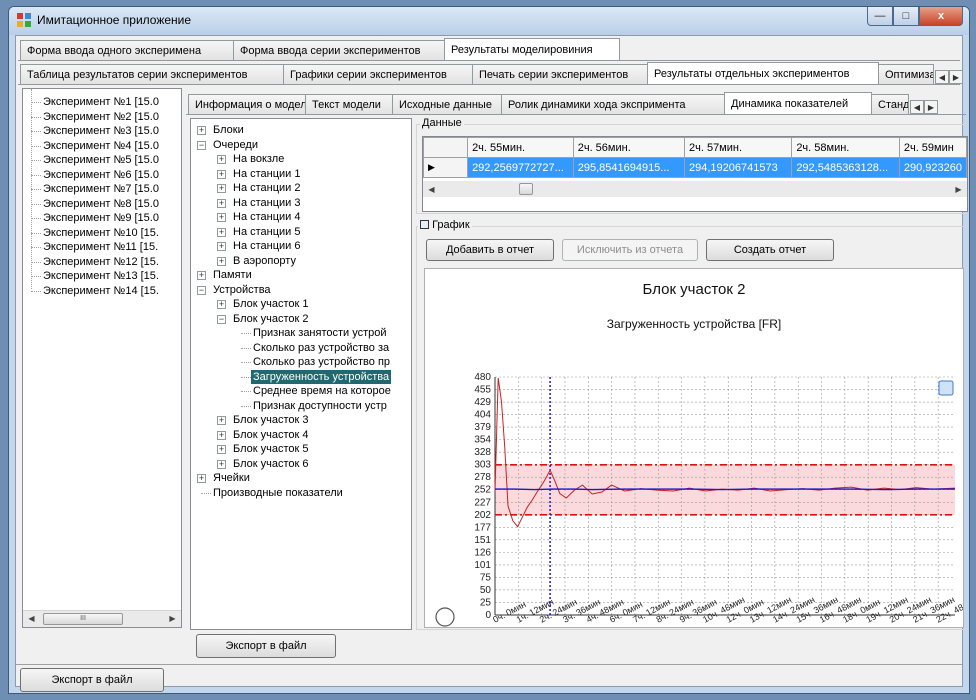 This screenshot has height=700, width=976. What do you see at coordinates (956, 77) in the screenshot?
I see `tab-scroll-right-icon: ▶` at bounding box center [956, 77].